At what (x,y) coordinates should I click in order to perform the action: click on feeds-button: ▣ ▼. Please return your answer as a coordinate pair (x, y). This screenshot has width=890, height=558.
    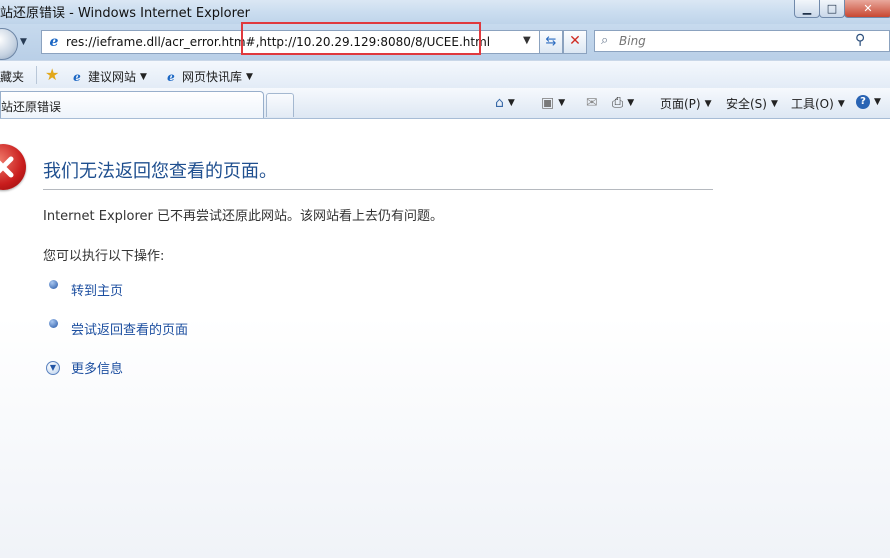
    Looking at the image, I should click on (553, 103).